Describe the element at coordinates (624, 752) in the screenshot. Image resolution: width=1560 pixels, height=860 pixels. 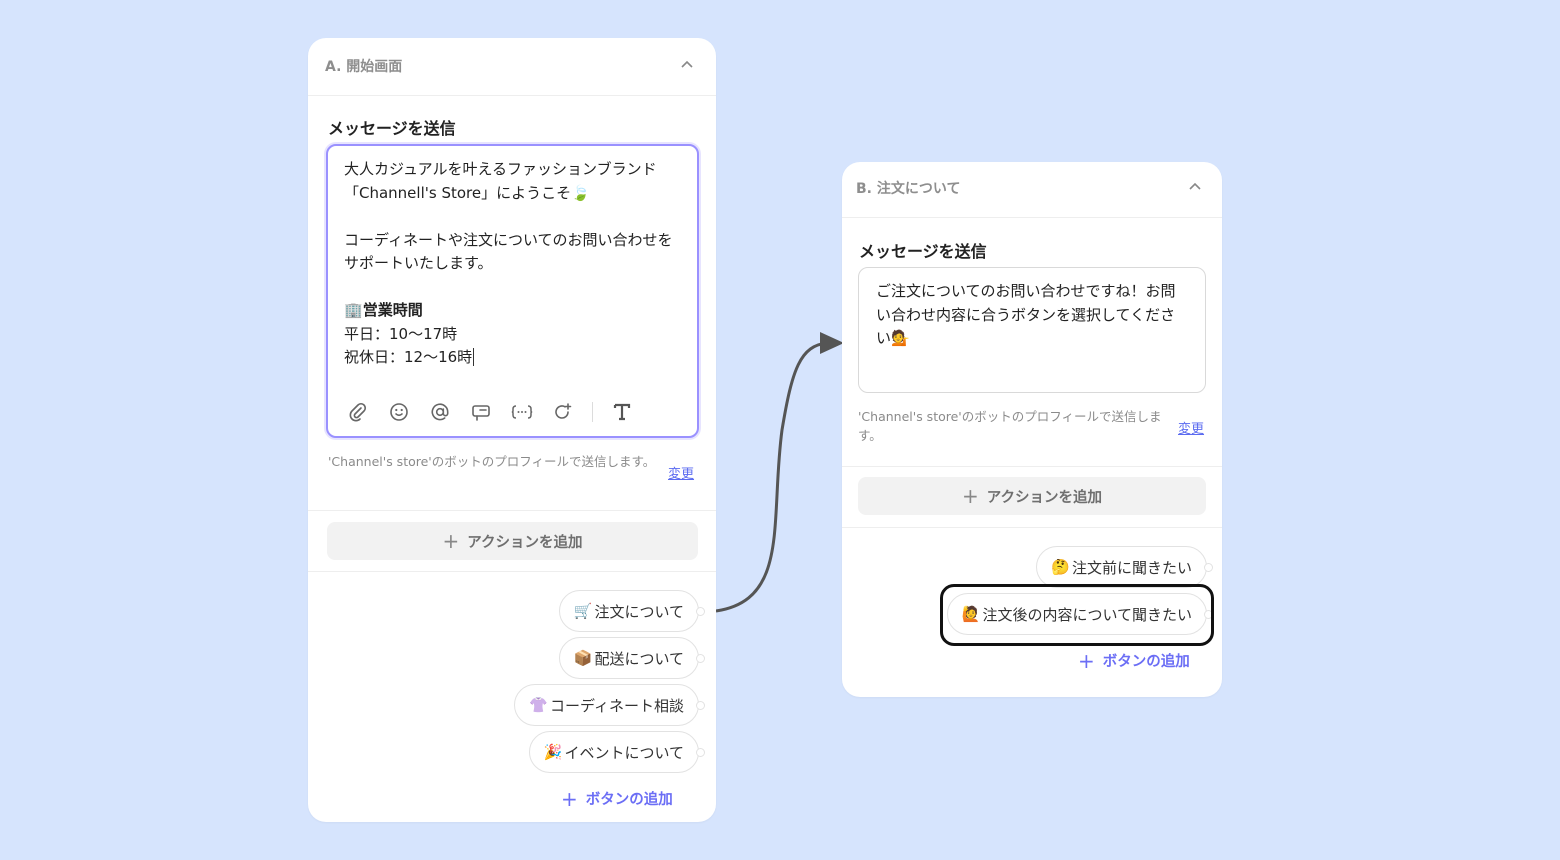
I see `chip-label: イベントについて` at that location.